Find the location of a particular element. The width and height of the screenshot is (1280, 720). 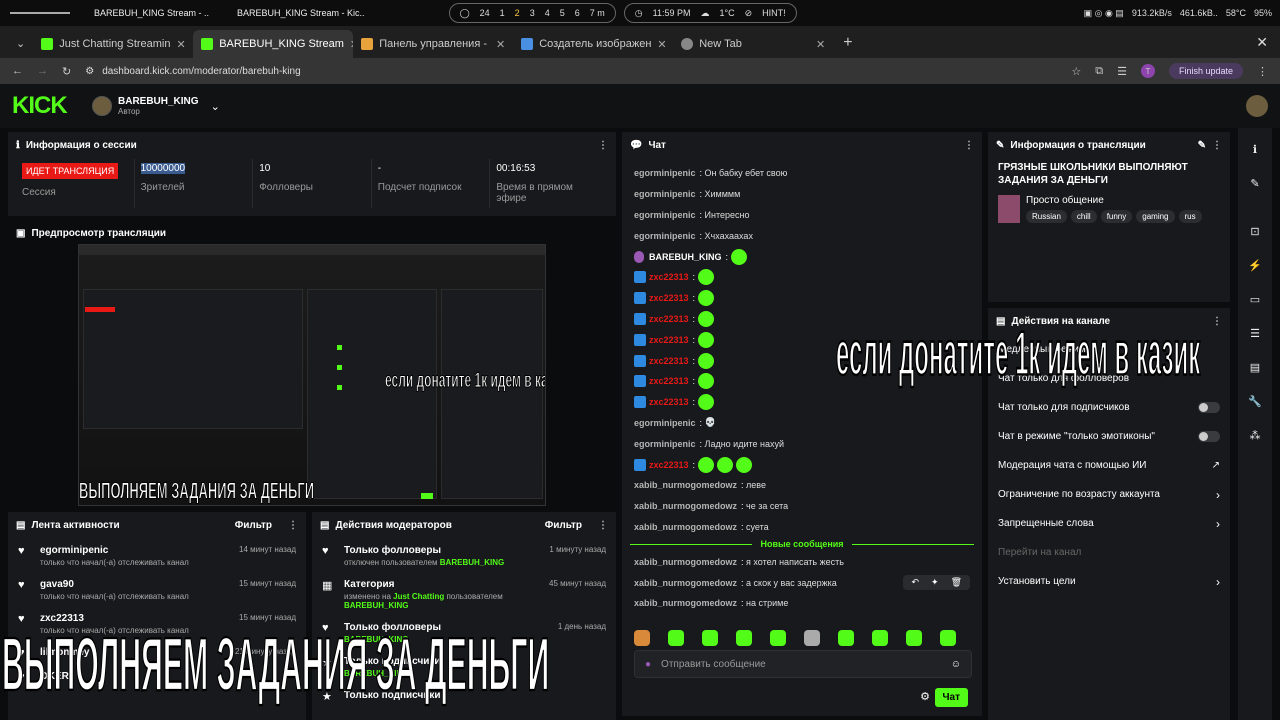

tab-list-icon: ⌄ is located at coordinates (20, 47).